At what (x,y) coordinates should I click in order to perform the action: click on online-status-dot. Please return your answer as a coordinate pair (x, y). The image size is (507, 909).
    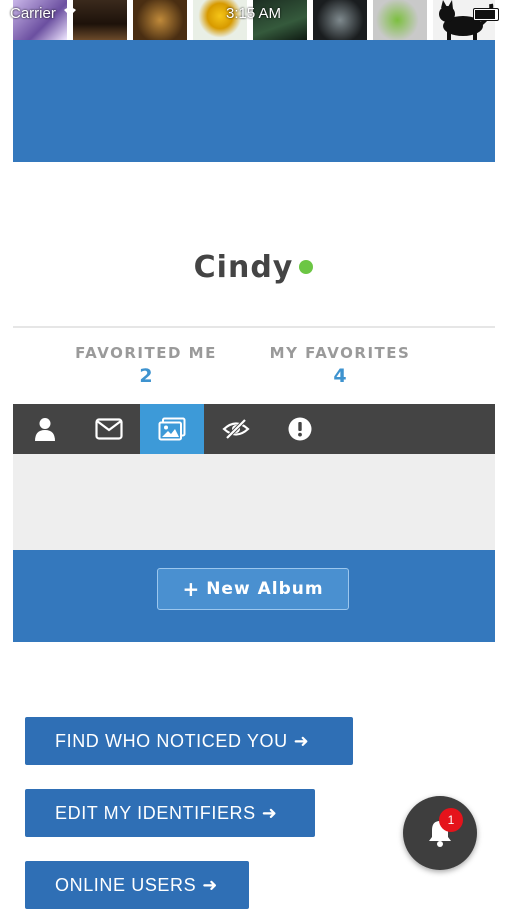
    Looking at the image, I should click on (306, 267).